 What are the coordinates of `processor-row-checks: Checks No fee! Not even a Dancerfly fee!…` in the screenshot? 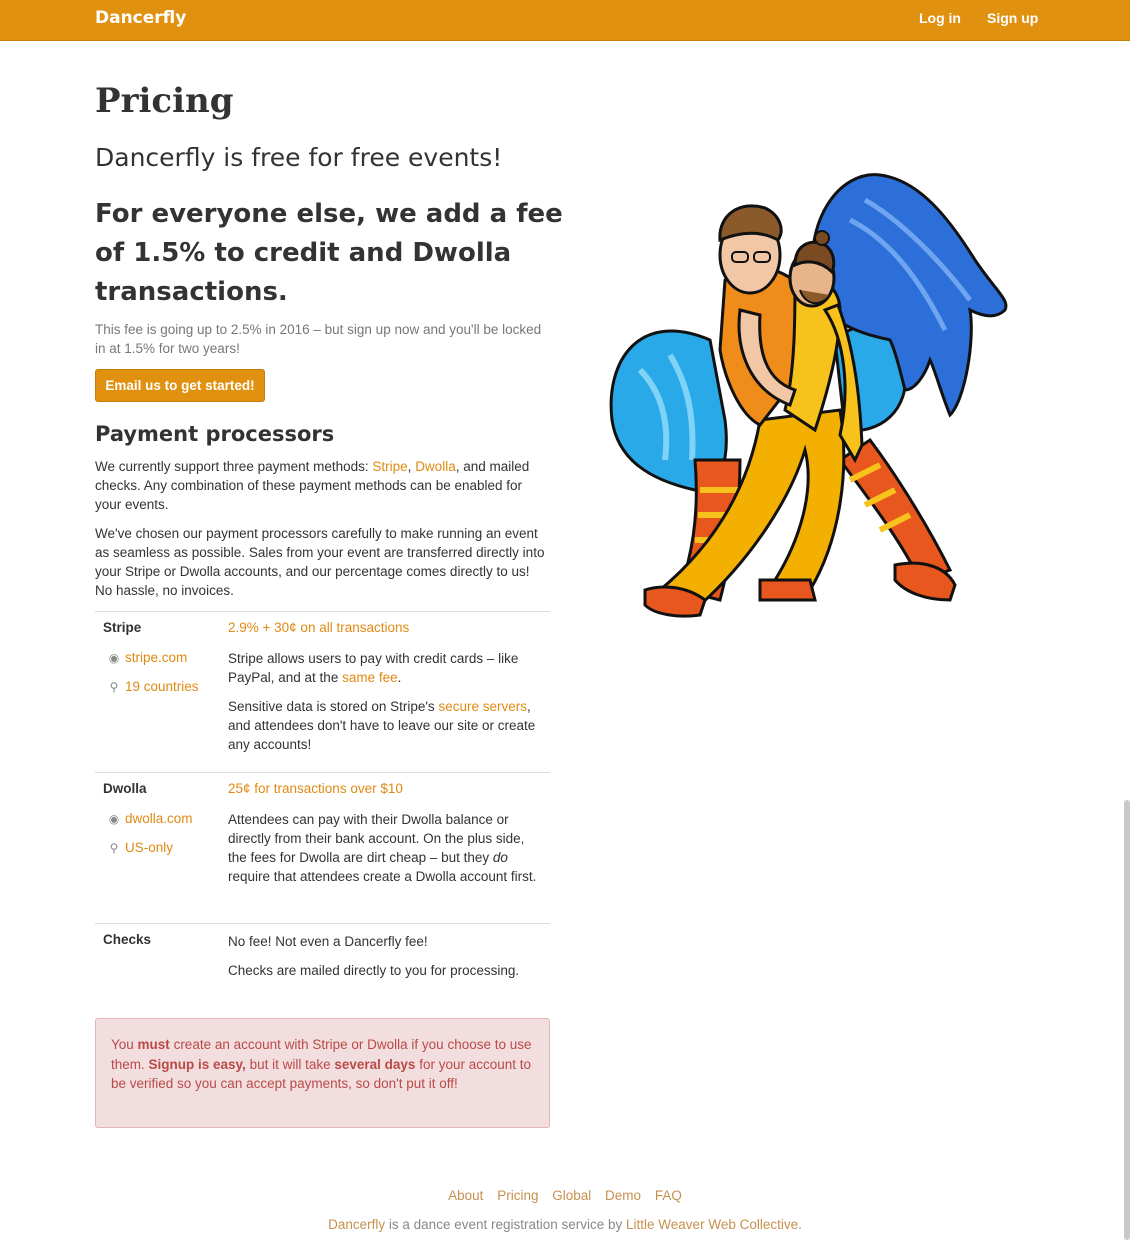 It's located at (322, 963).